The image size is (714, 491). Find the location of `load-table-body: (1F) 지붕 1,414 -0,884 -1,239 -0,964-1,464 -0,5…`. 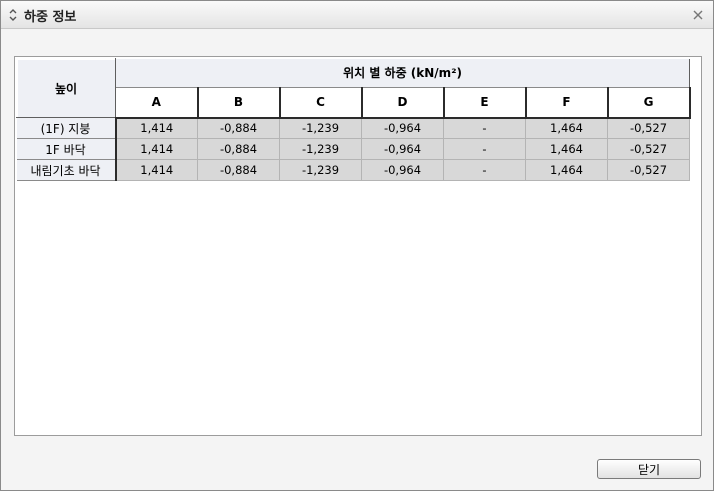

load-table-body: (1F) 지붕 1,414 -0,884 -1,239 -0,964-1,464 -0,5… is located at coordinates (353, 149).